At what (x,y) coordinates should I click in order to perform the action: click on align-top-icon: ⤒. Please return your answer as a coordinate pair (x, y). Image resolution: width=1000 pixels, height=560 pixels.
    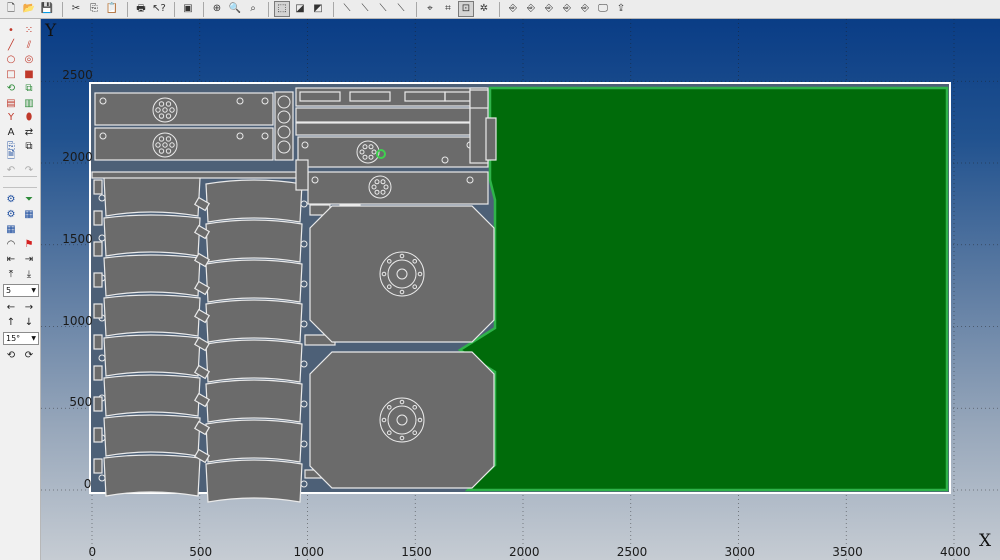
    Looking at the image, I should click on (11, 275).